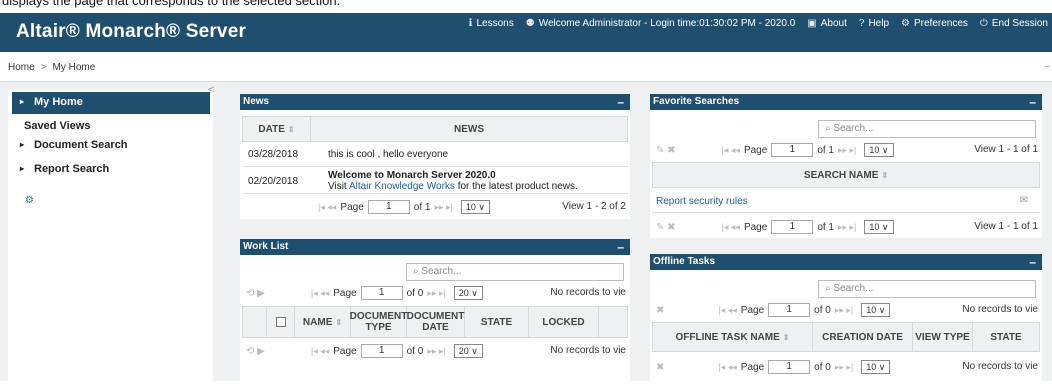 This screenshot has height=389, width=1052. I want to click on gear-icon: ⚙, so click(29, 200).